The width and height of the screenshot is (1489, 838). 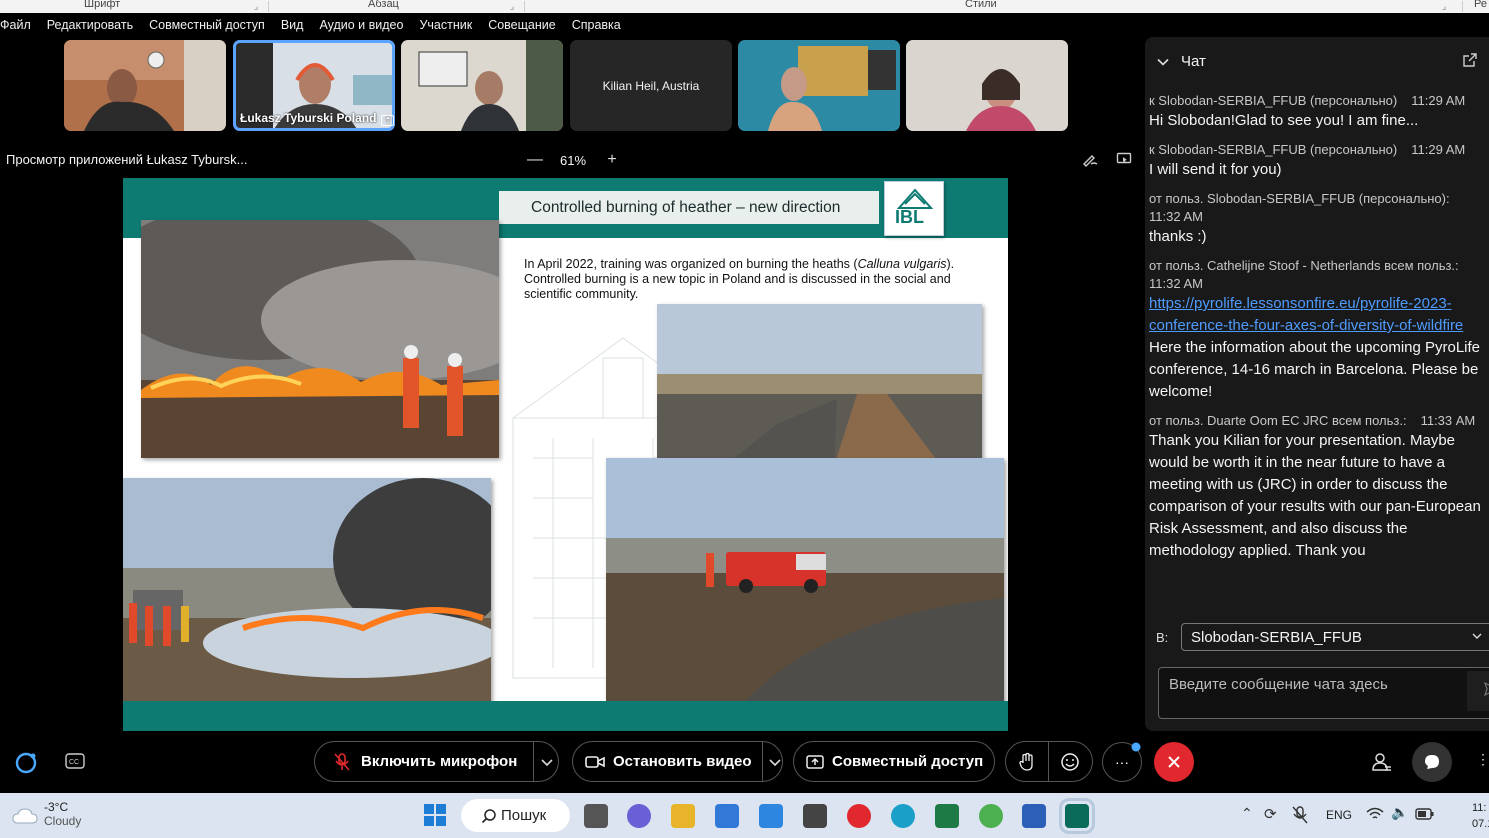 I want to click on weather-widget: -3°C Cloudy, so click(x=62, y=814).